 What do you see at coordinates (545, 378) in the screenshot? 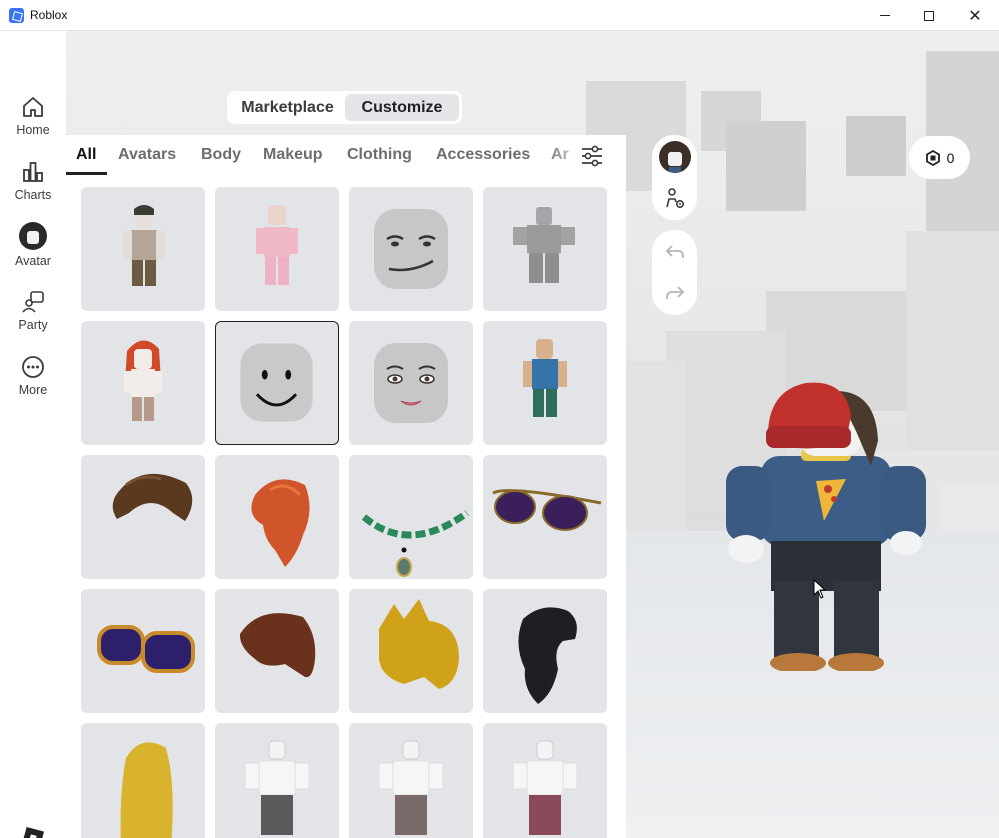
I see `avatar-blue-shirt-icon` at bounding box center [545, 378].